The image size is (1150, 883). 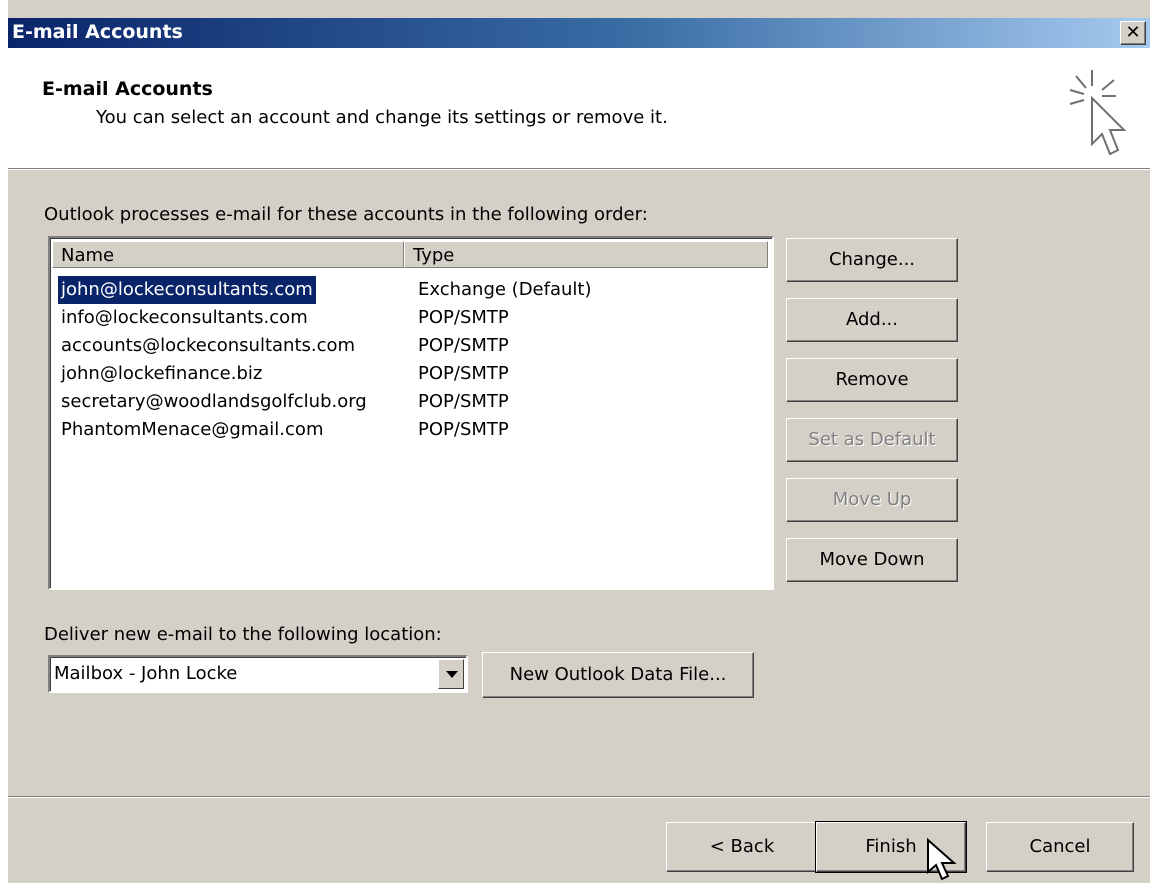 What do you see at coordinates (184, 317) in the screenshot?
I see `account-name: info@lockeconsultants.com` at bounding box center [184, 317].